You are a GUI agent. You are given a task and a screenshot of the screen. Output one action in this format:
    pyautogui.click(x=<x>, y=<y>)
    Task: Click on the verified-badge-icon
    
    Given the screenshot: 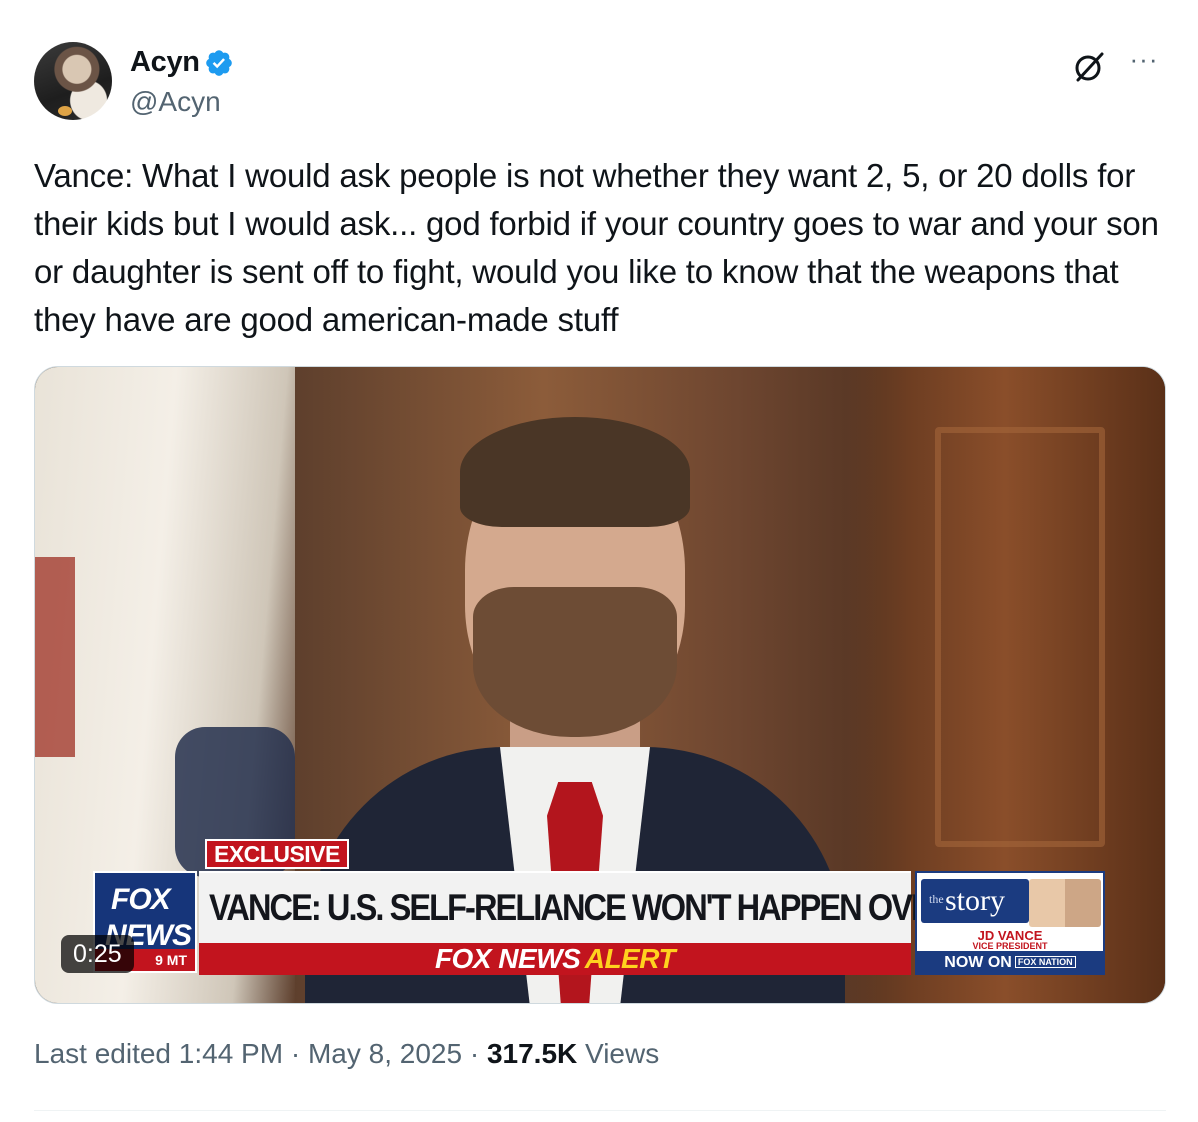 What is the action you would take?
    pyautogui.click(x=218, y=62)
    